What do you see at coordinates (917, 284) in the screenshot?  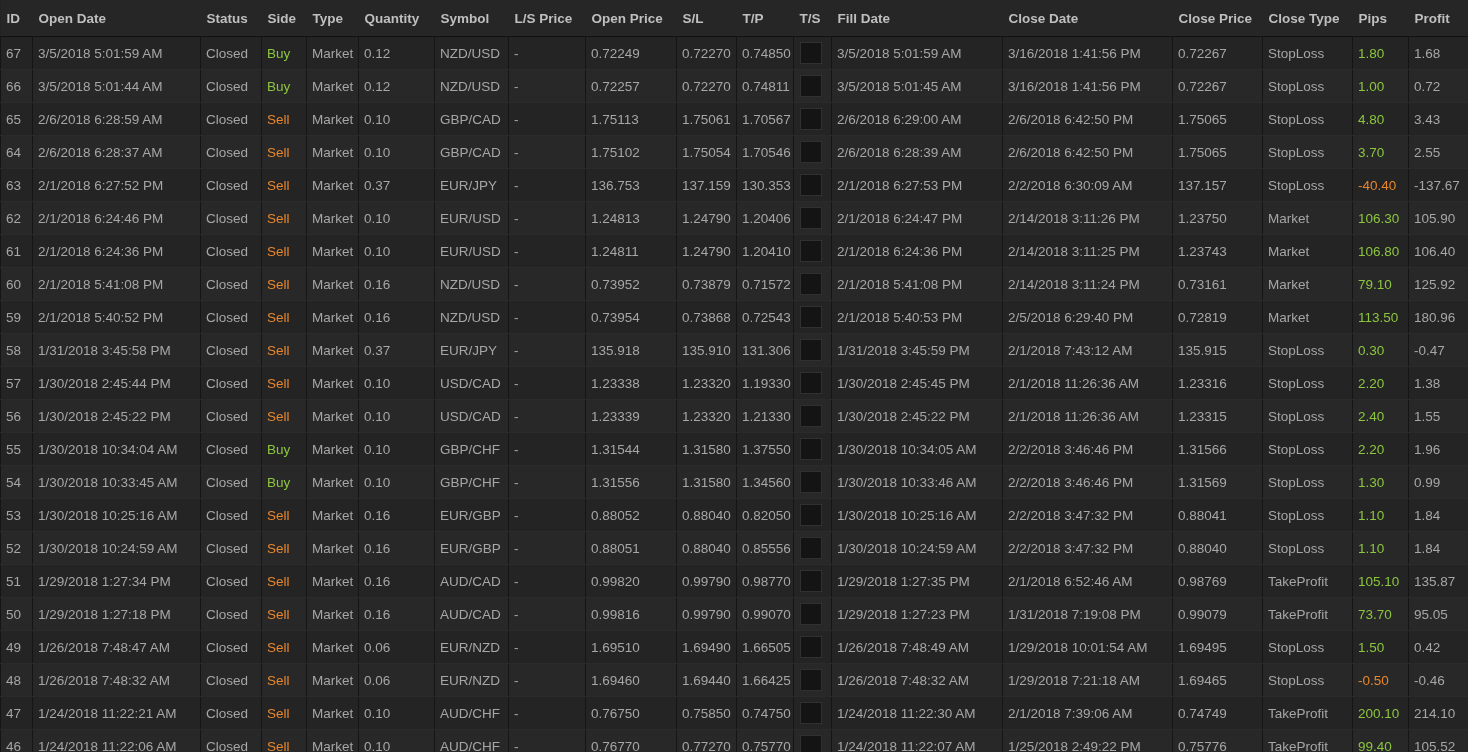 I see `date-cell: 2/1/2018 5:41:08 PM` at bounding box center [917, 284].